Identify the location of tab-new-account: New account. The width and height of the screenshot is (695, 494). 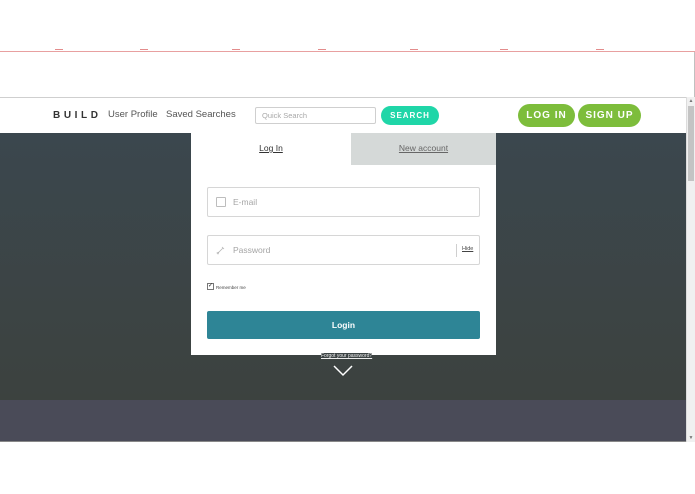
(423, 149).